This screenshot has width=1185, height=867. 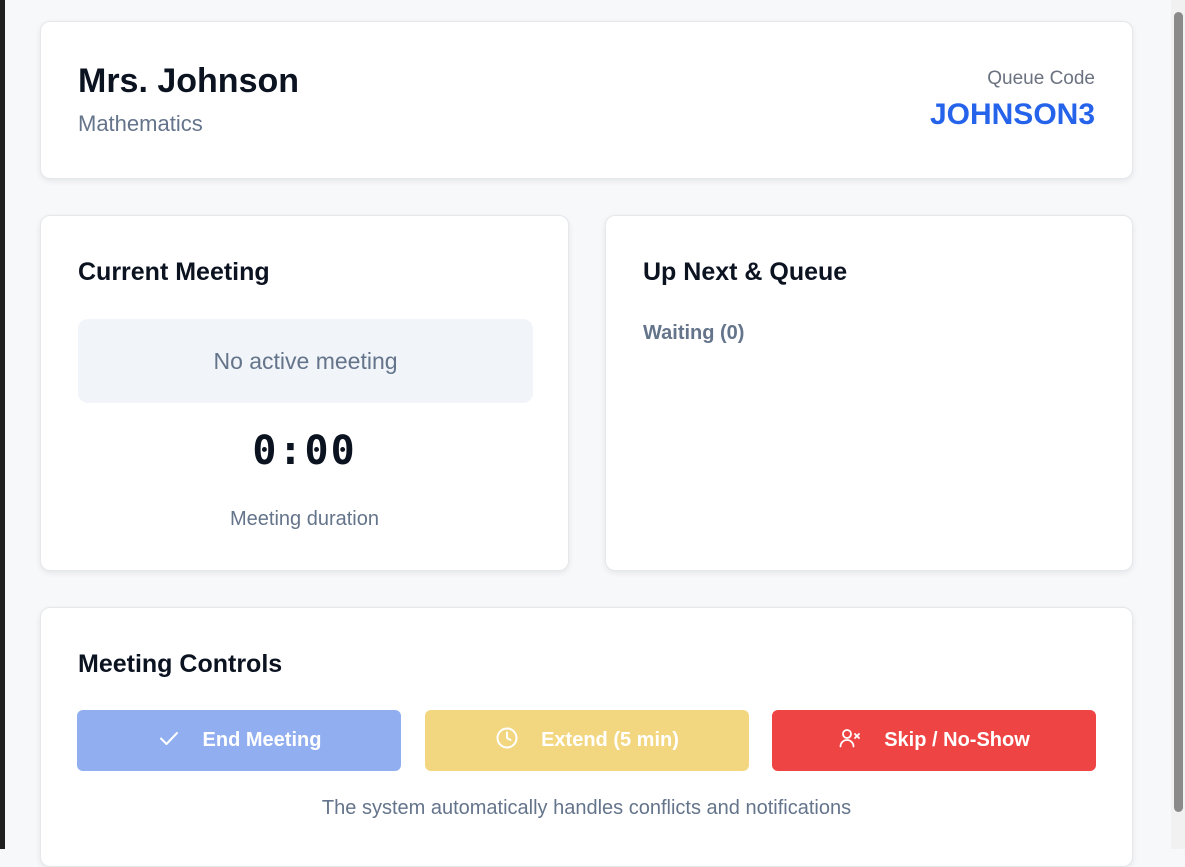 What do you see at coordinates (140, 123) in the screenshot?
I see `teacher-subject: Mathematics` at bounding box center [140, 123].